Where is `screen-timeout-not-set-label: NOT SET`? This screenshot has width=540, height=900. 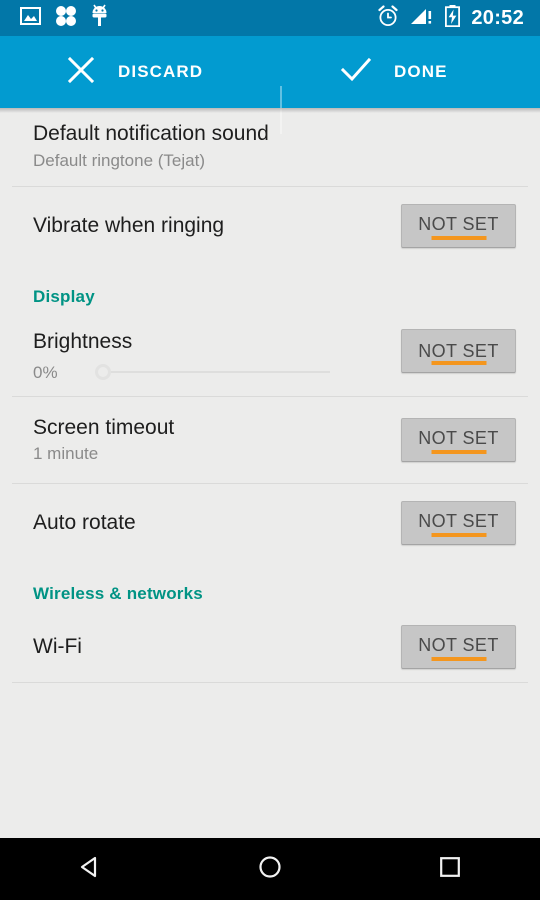
screen-timeout-not-set-label: NOT SET is located at coordinates (458, 437).